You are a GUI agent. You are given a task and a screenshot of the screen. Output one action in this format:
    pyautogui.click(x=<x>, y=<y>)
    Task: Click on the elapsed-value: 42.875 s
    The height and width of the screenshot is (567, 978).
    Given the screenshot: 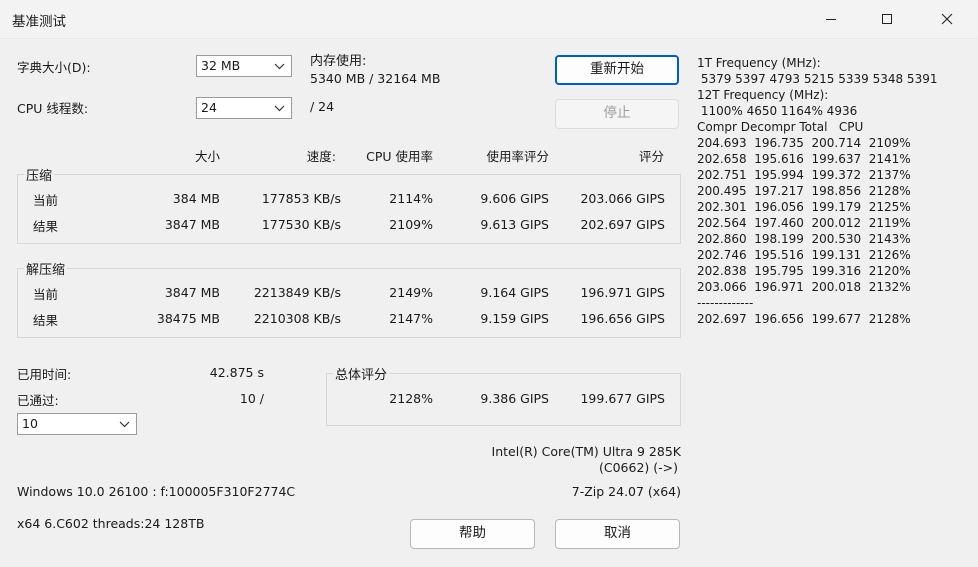 What is the action you would take?
    pyautogui.click(x=236, y=372)
    